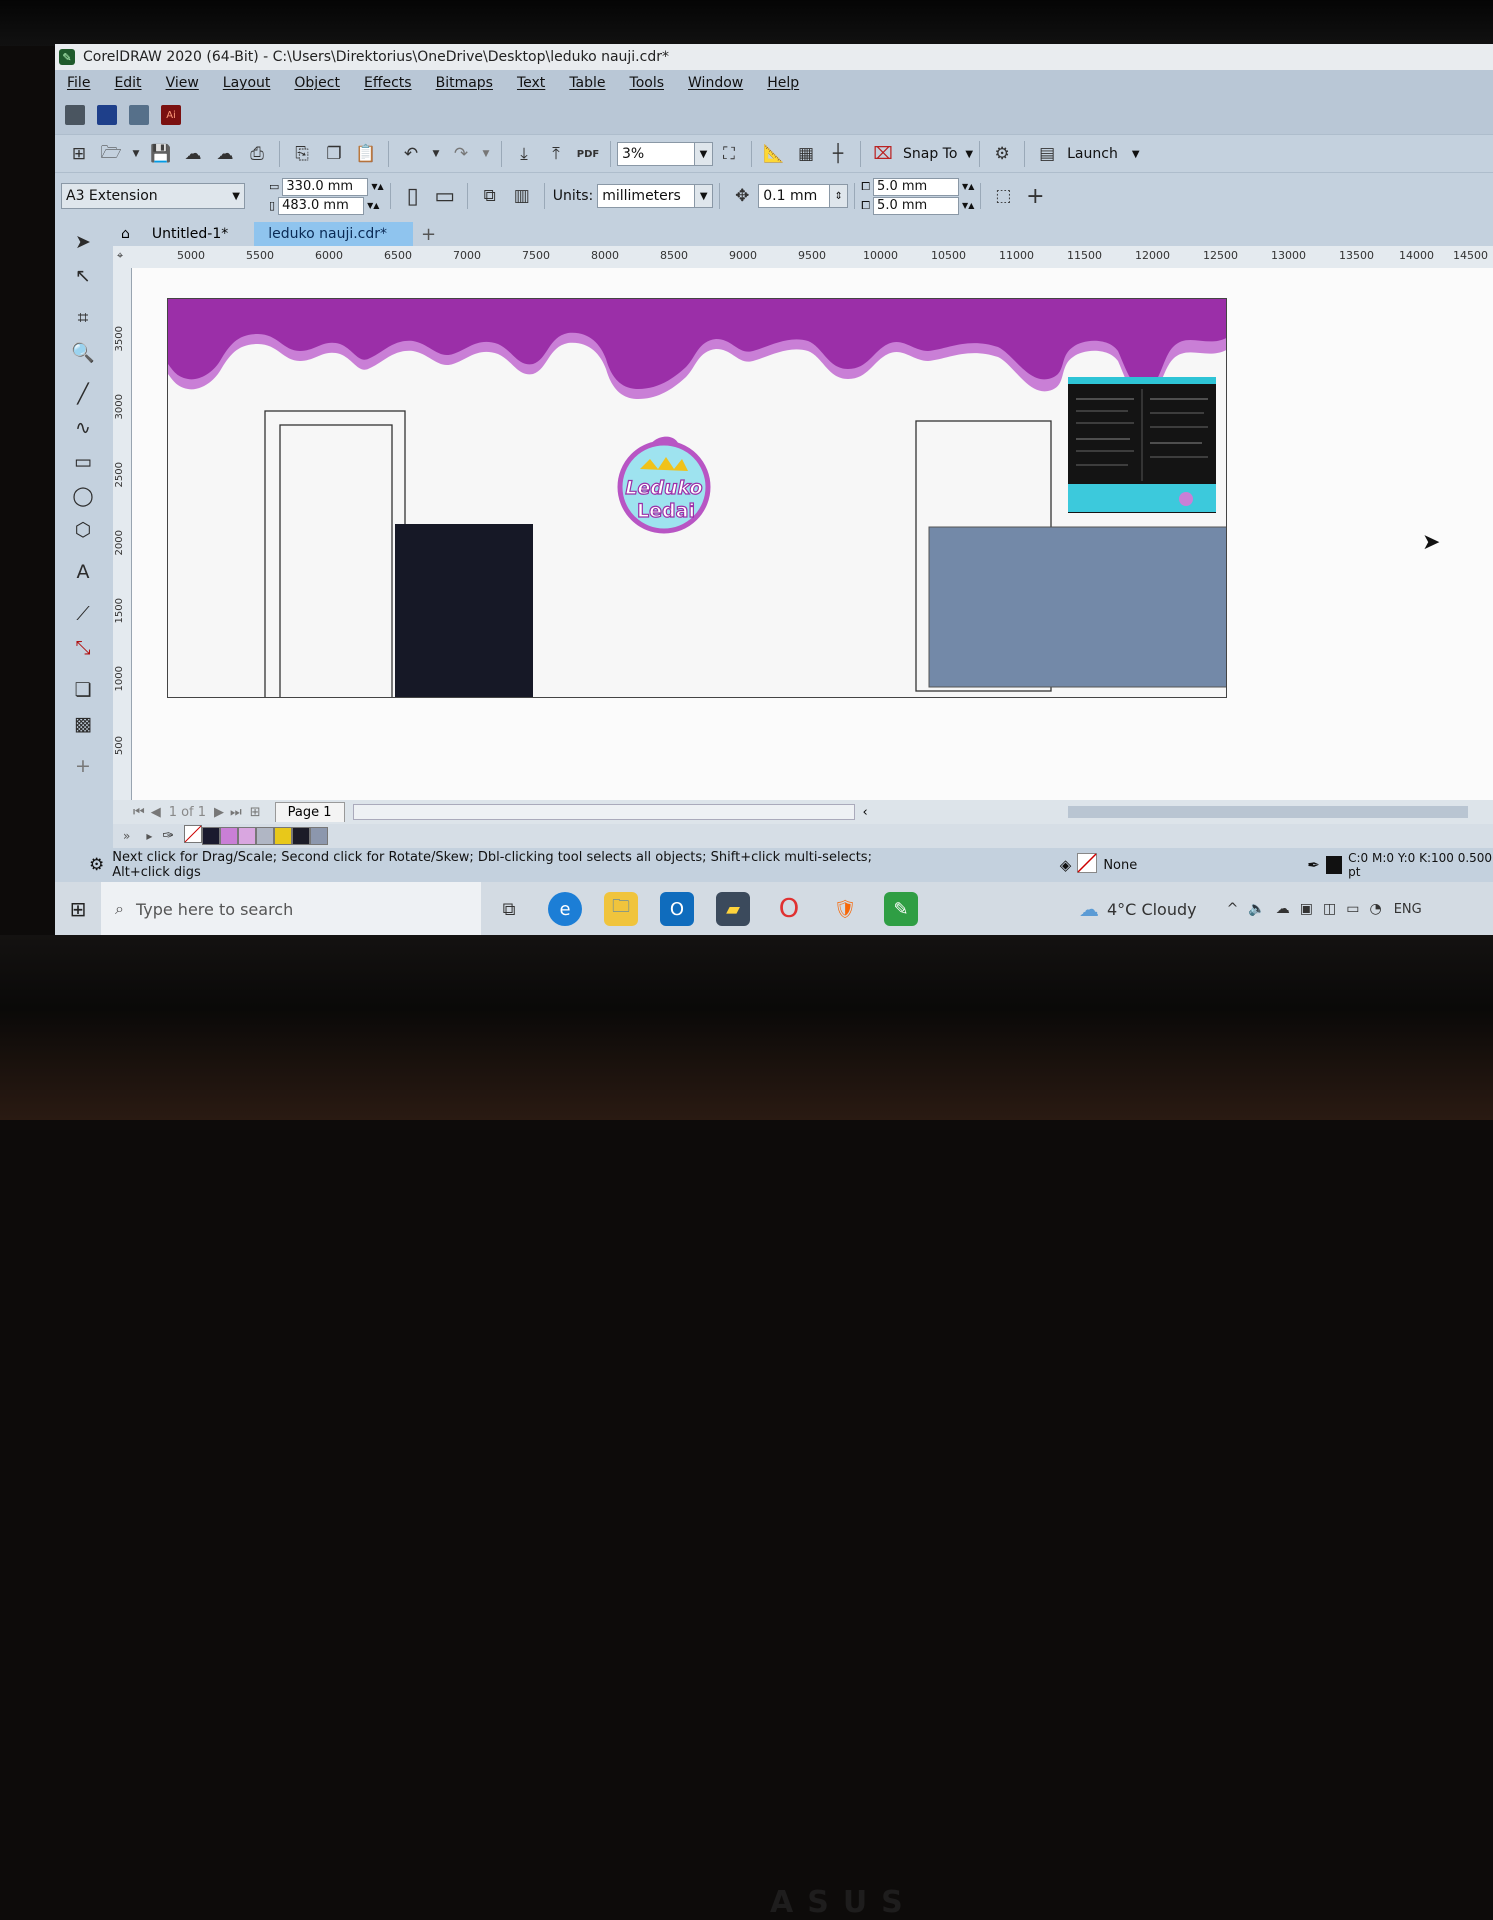  Describe the element at coordinates (524, 154) in the screenshot. I see `import-icon: ⤓` at that location.